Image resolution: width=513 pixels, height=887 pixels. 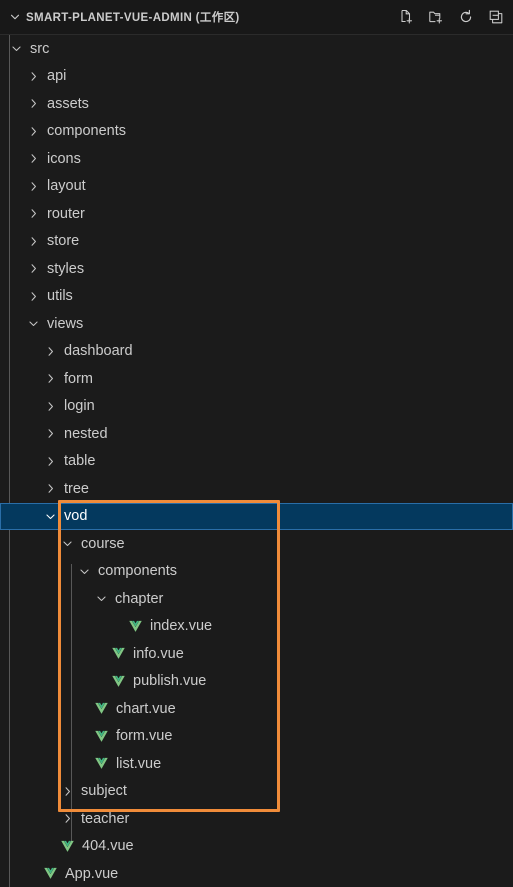 I want to click on tree-item-label: src, so click(x=40, y=48).